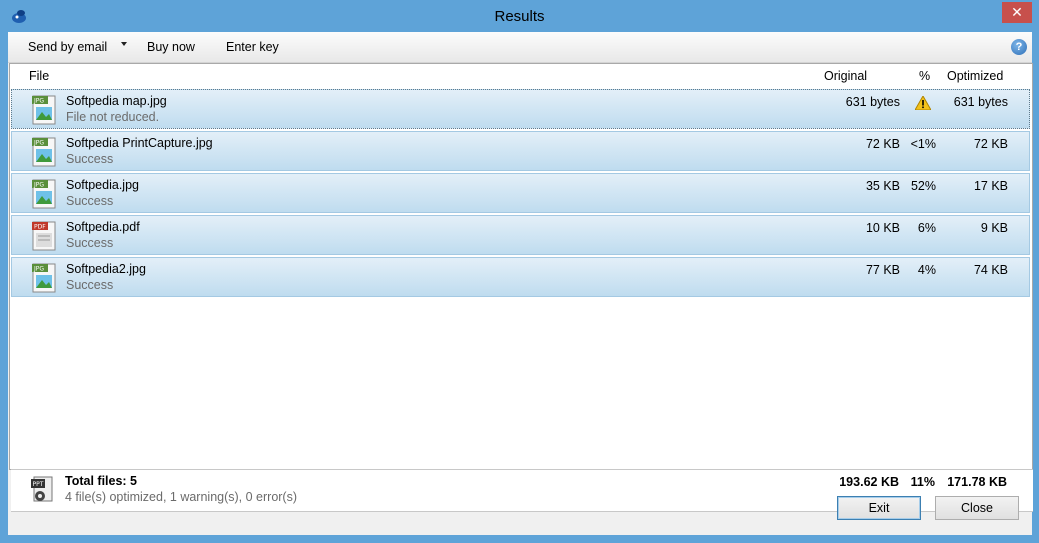  I want to click on file-original-size: 72 KB, so click(882, 144).